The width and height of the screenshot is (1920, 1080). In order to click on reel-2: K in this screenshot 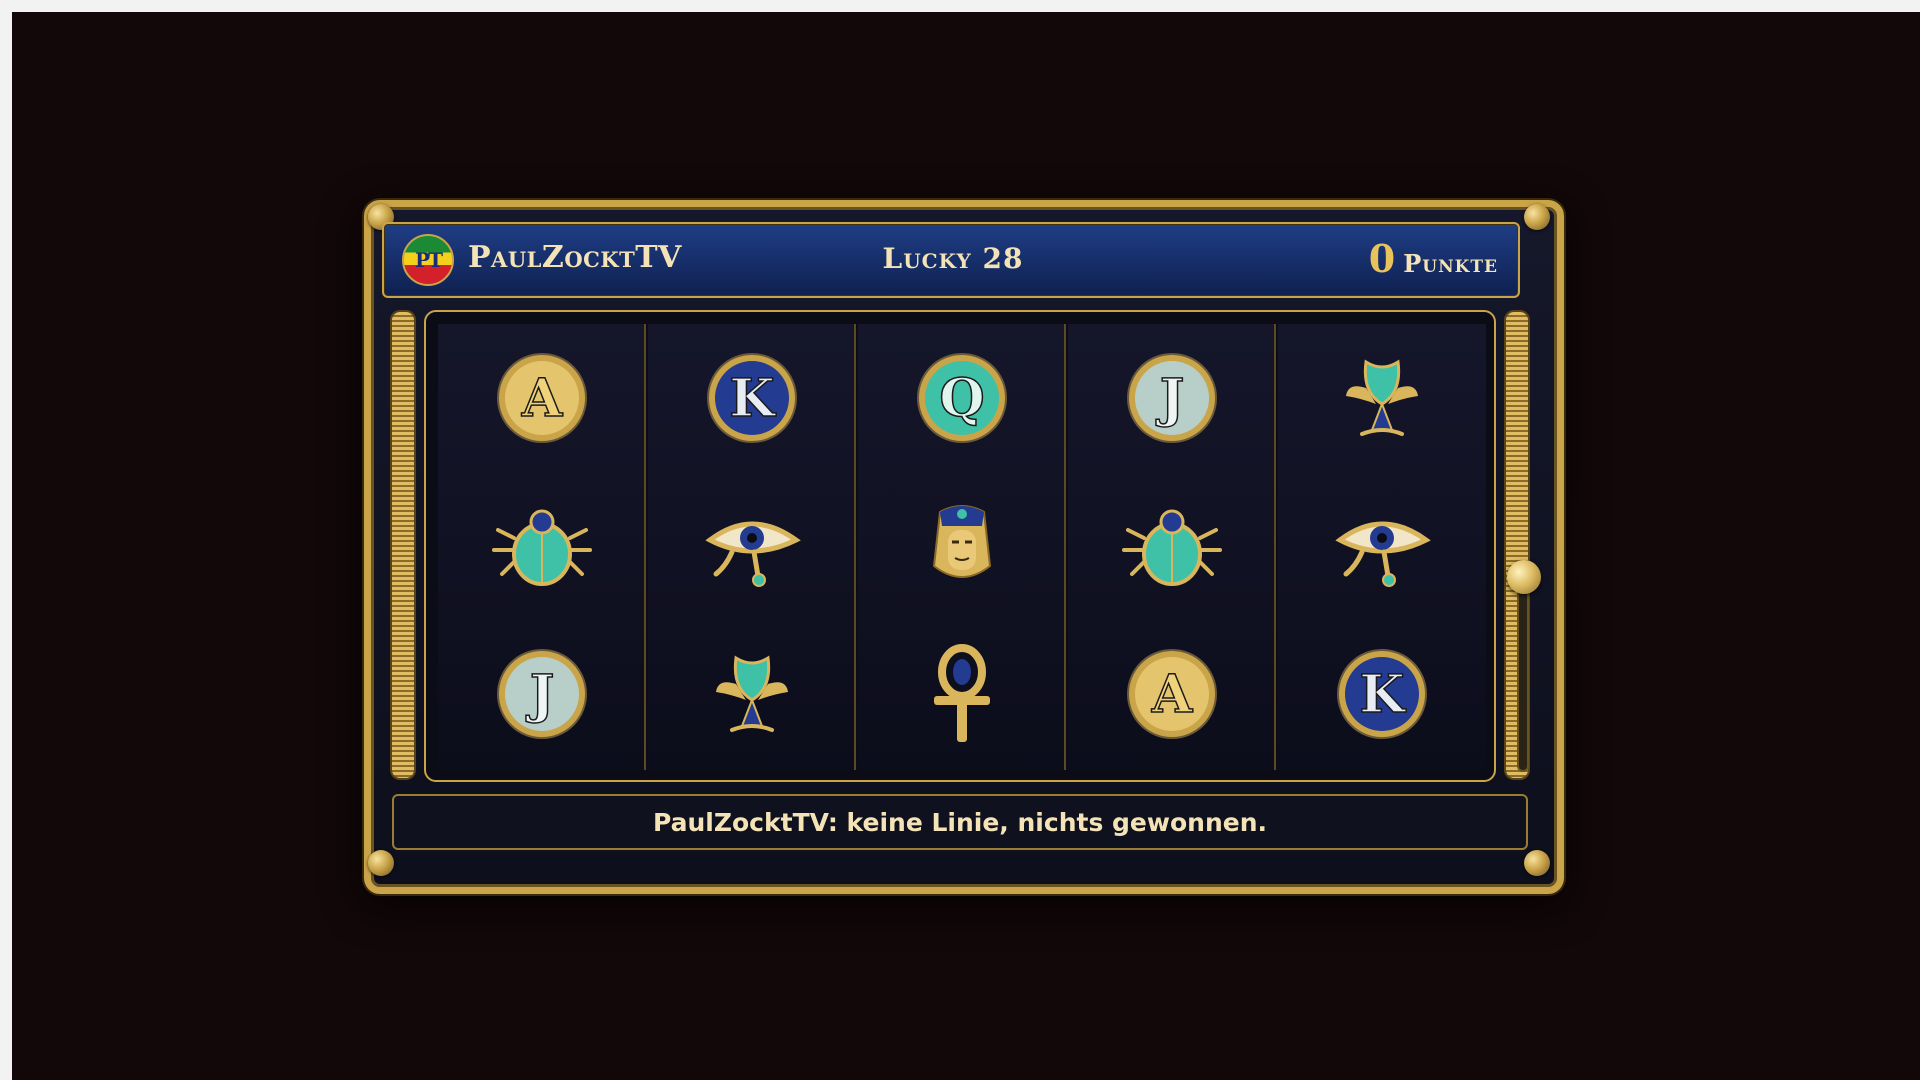, I will do `click(752, 547)`.